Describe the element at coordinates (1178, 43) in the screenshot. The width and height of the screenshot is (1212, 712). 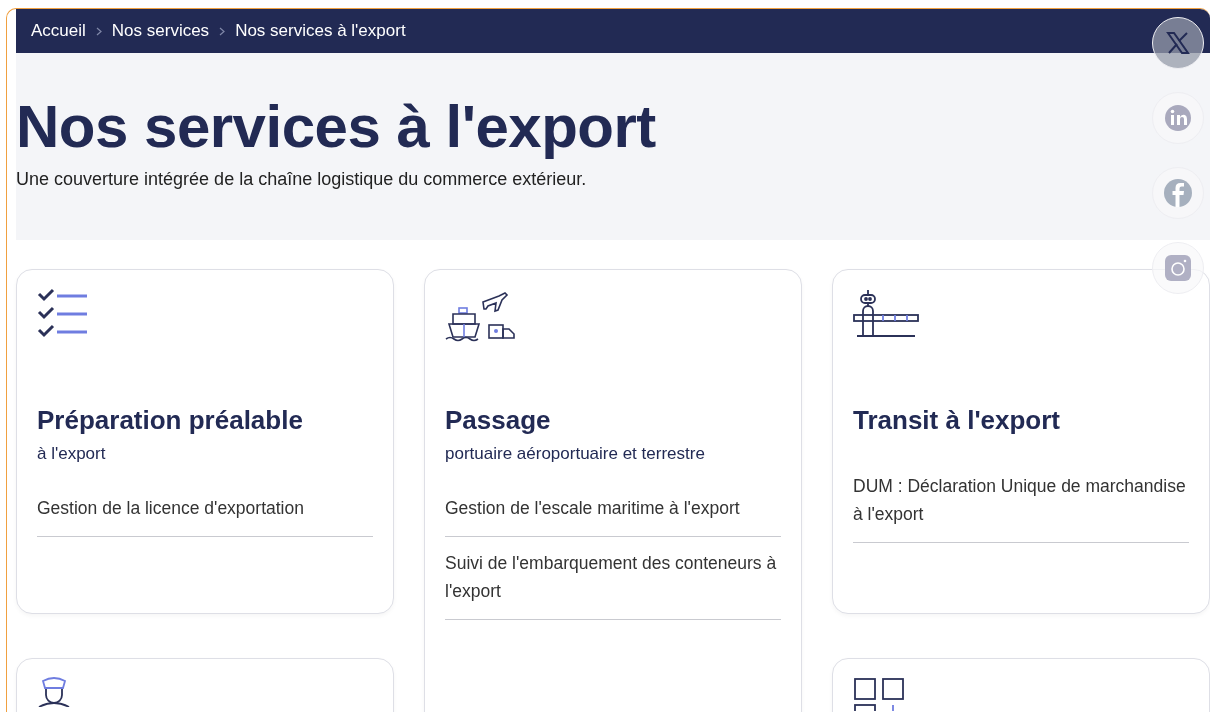
I see `x-logo-icon` at that location.